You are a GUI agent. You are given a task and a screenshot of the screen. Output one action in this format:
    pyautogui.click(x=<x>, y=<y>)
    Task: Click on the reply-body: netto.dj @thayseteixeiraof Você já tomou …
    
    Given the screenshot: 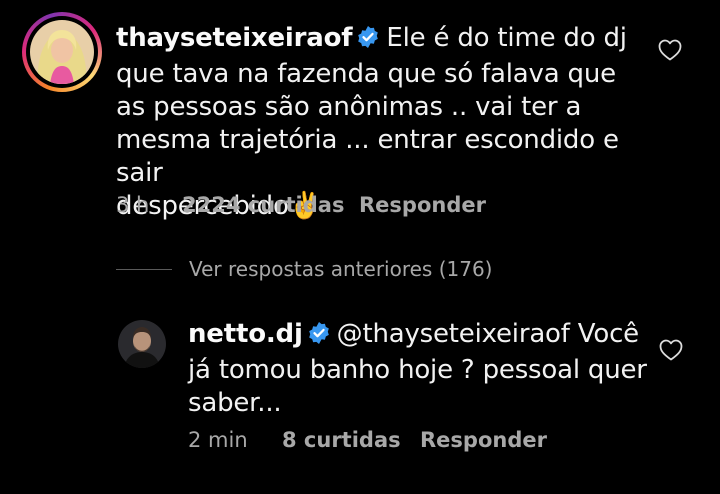 What is the action you would take?
    pyautogui.click(x=423, y=369)
    